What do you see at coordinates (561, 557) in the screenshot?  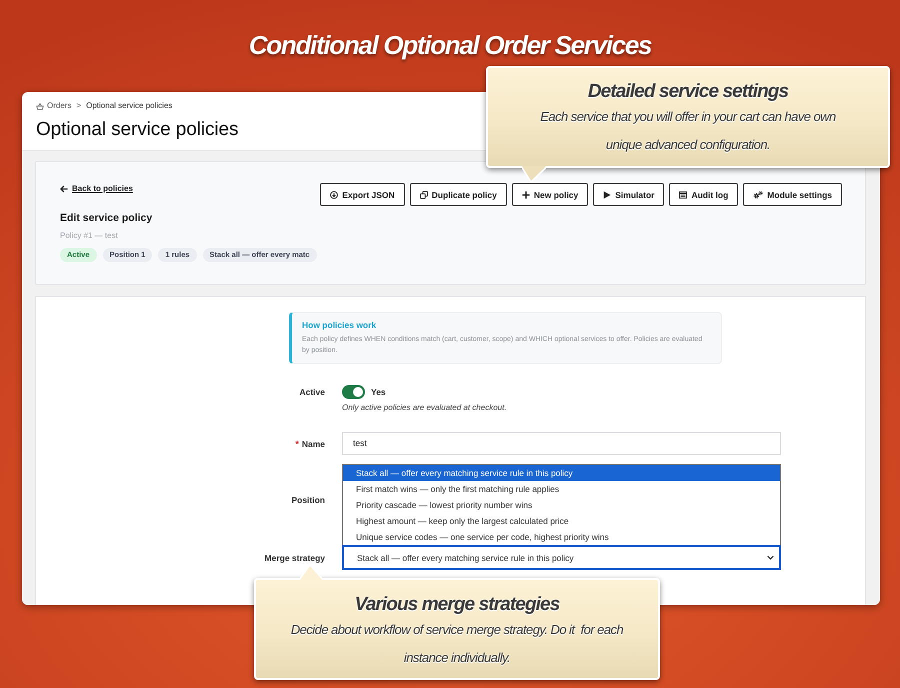 I see `select-field: Stack all — offer every matching service rule in this policy` at bounding box center [561, 557].